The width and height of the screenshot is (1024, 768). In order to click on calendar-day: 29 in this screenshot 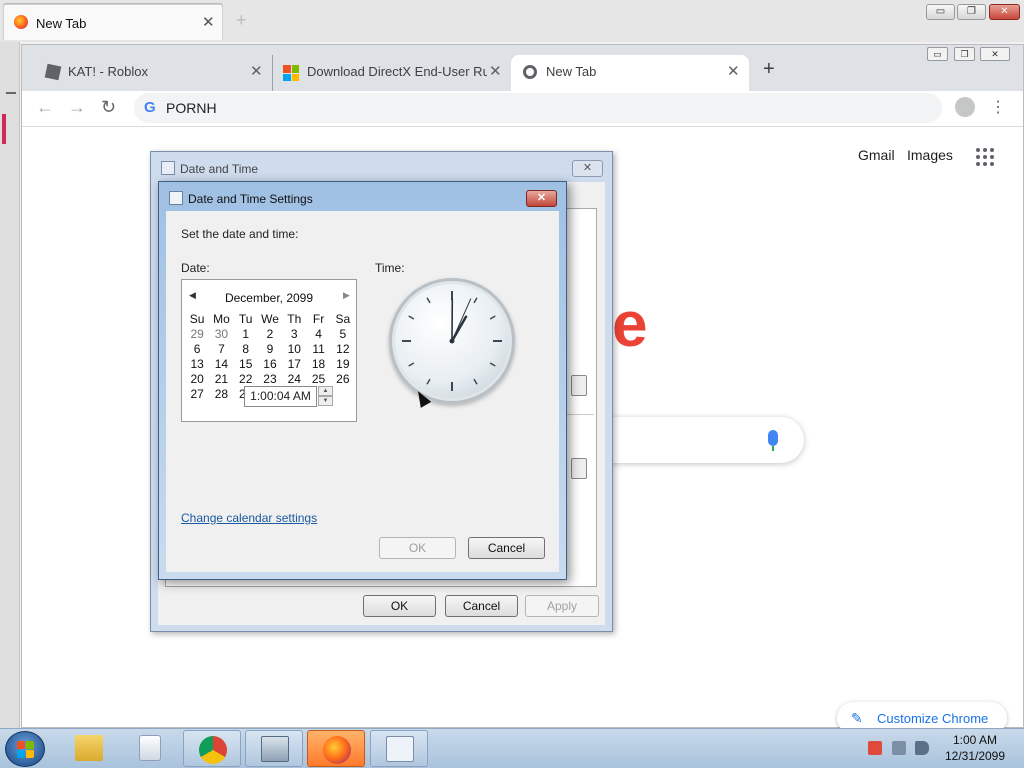, I will do `click(197, 334)`.